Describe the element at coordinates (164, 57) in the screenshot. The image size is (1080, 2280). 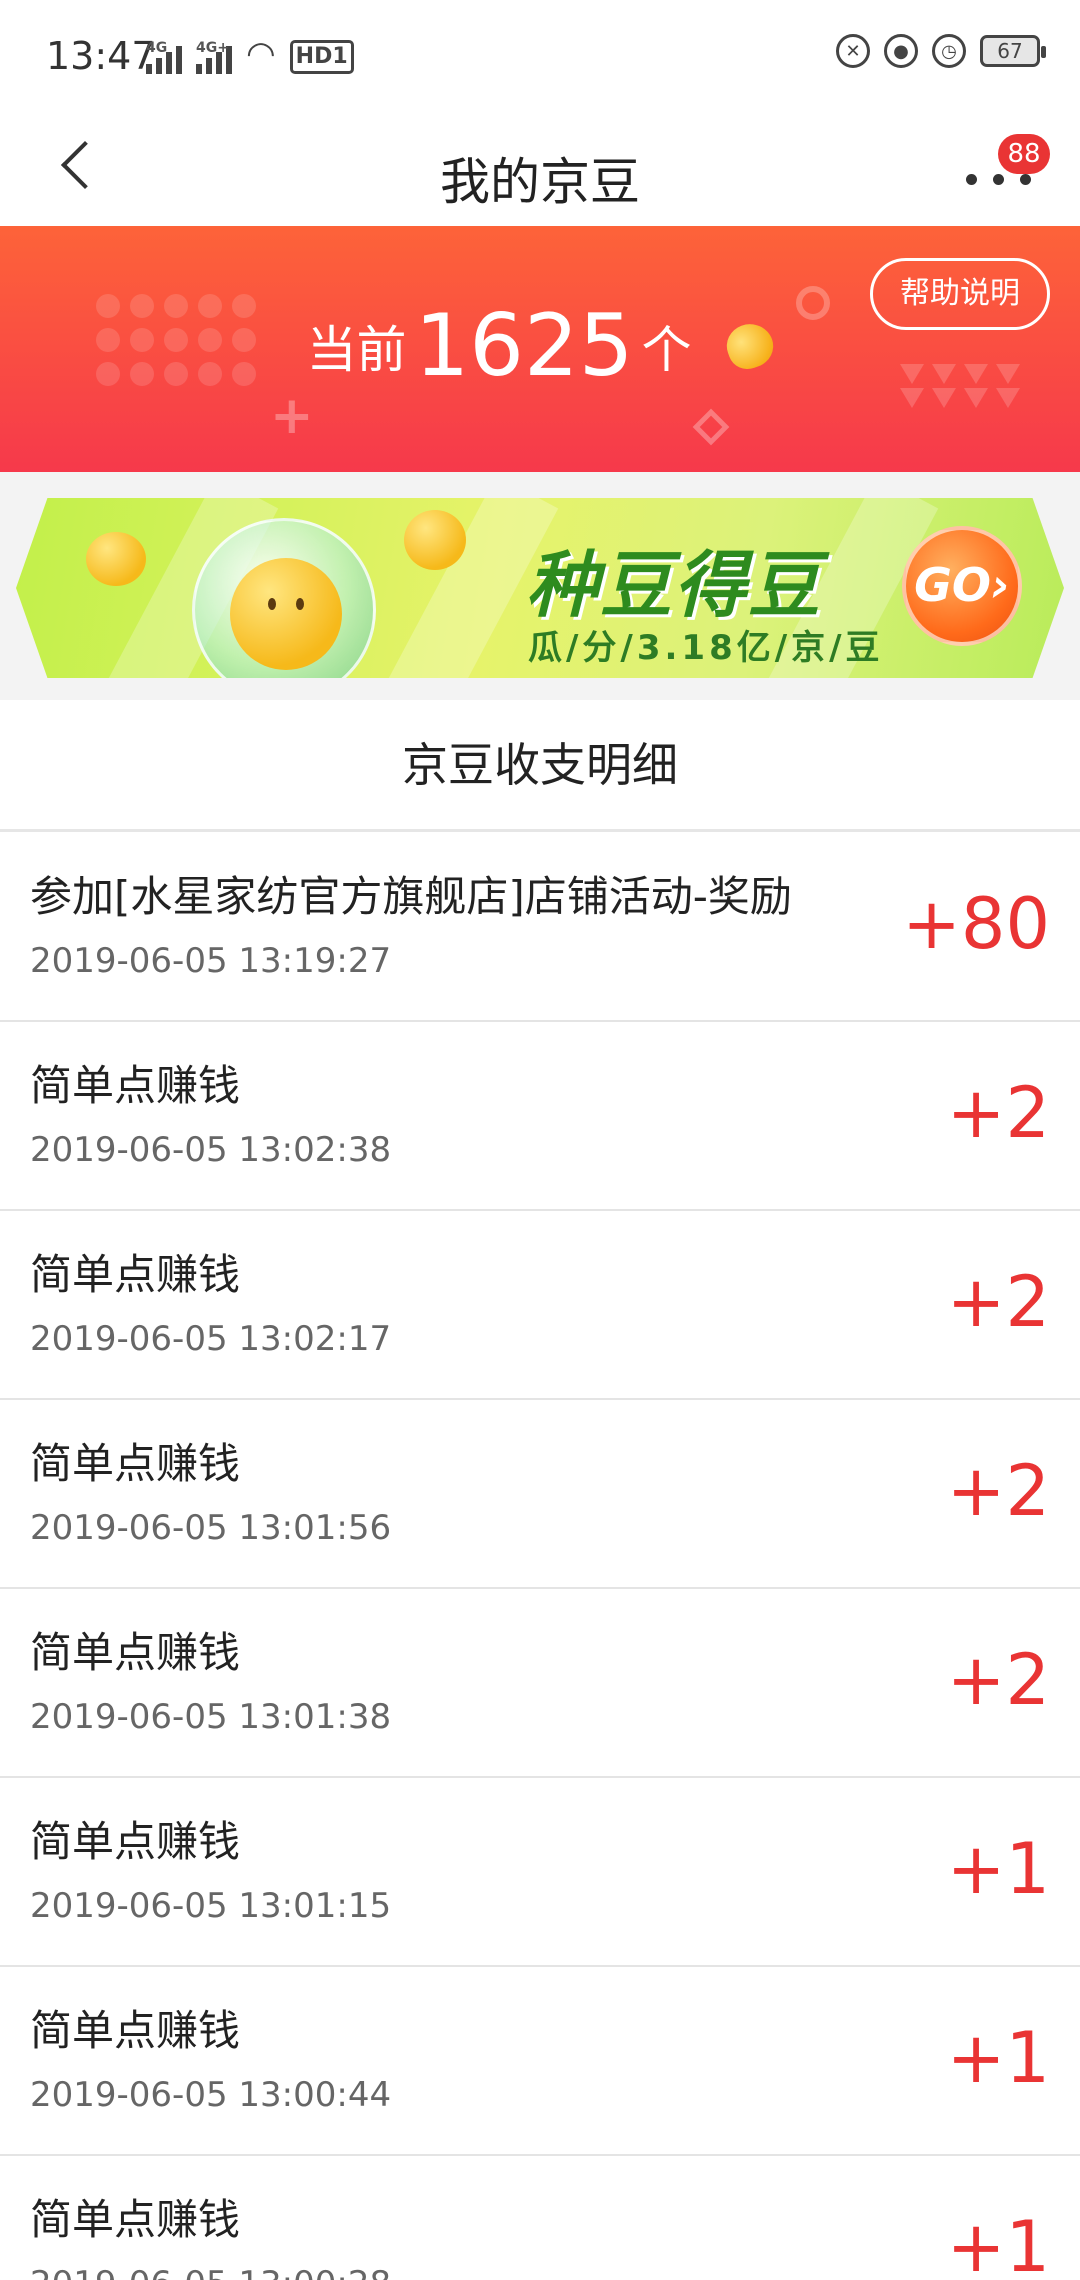
I see `signal-icon: 4G` at that location.